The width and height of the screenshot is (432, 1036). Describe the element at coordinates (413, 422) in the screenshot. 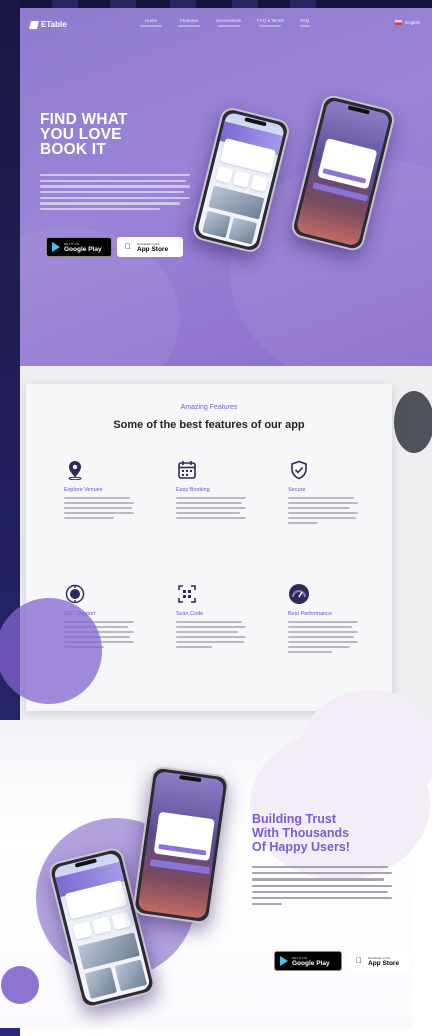

I see `decorative-gray-circle` at that location.